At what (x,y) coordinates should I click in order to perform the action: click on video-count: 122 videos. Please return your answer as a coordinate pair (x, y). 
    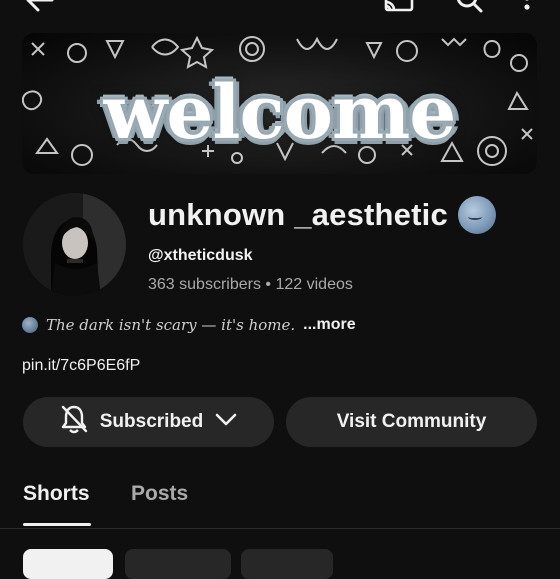
    Looking at the image, I should click on (314, 284).